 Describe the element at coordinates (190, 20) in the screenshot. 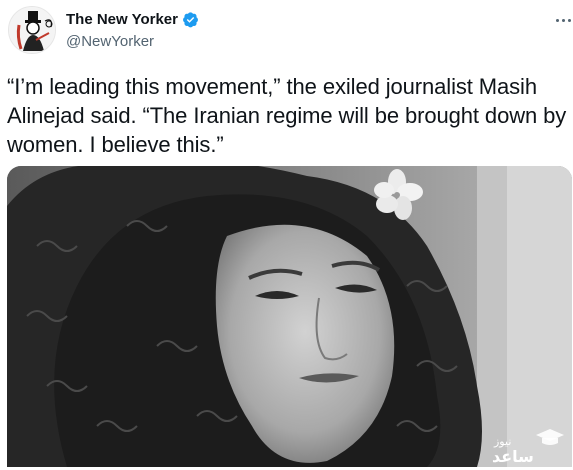

I see `verified-badge-icon` at that location.